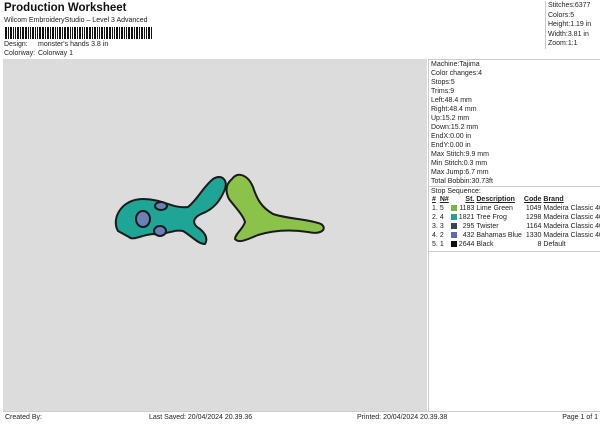  Describe the element at coordinates (440, 109) in the screenshot. I see `info-label: Right:` at that location.